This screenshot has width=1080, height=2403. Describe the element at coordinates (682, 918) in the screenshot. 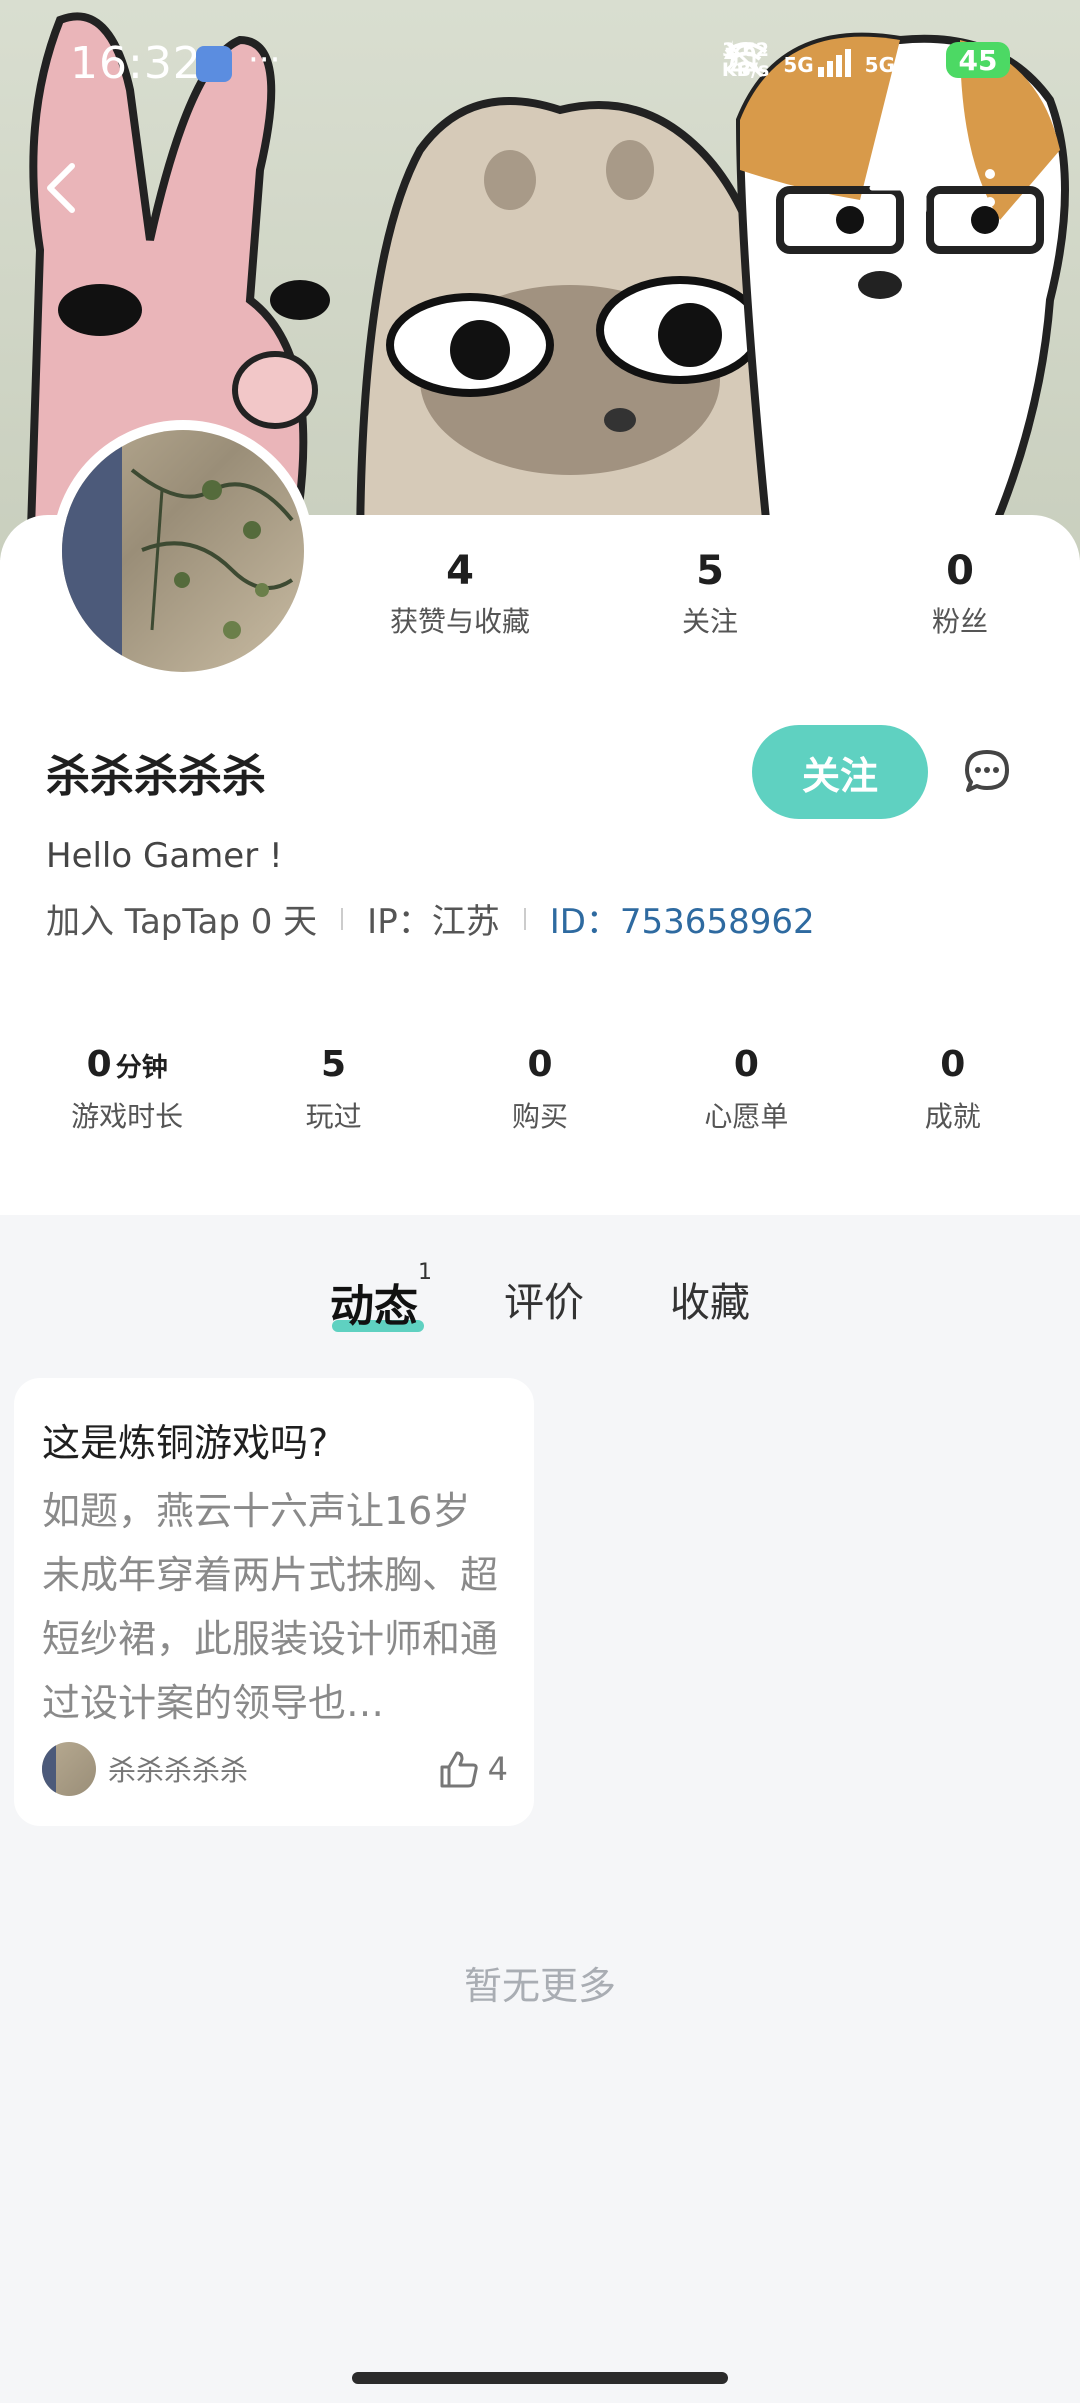

I see `user-id: ID：753658962` at that location.